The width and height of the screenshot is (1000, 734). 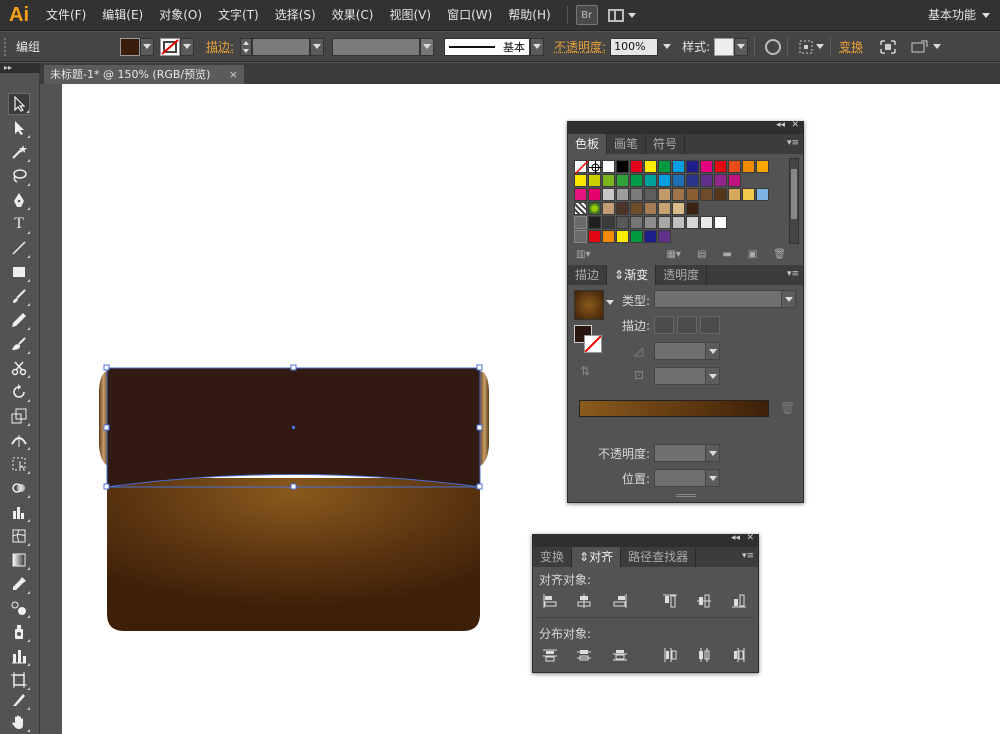 I want to click on scissors-tool, so click(x=19, y=368).